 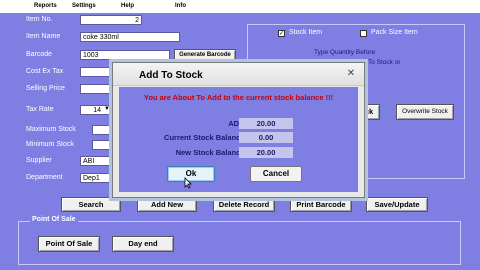 What do you see at coordinates (384, 62) in the screenshot?
I see `hint-text-line2: To Stock or` at bounding box center [384, 62].